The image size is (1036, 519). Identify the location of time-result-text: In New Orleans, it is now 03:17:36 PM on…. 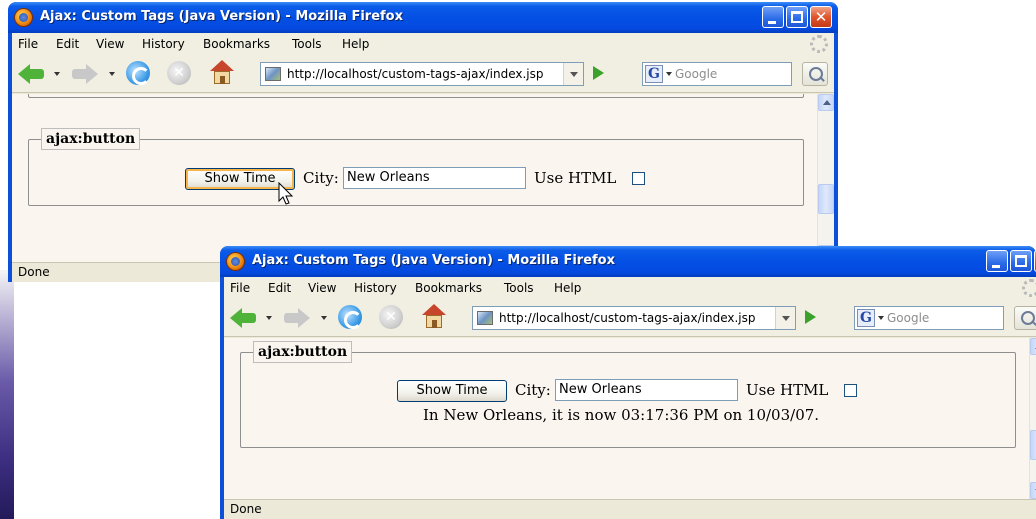
(621, 415).